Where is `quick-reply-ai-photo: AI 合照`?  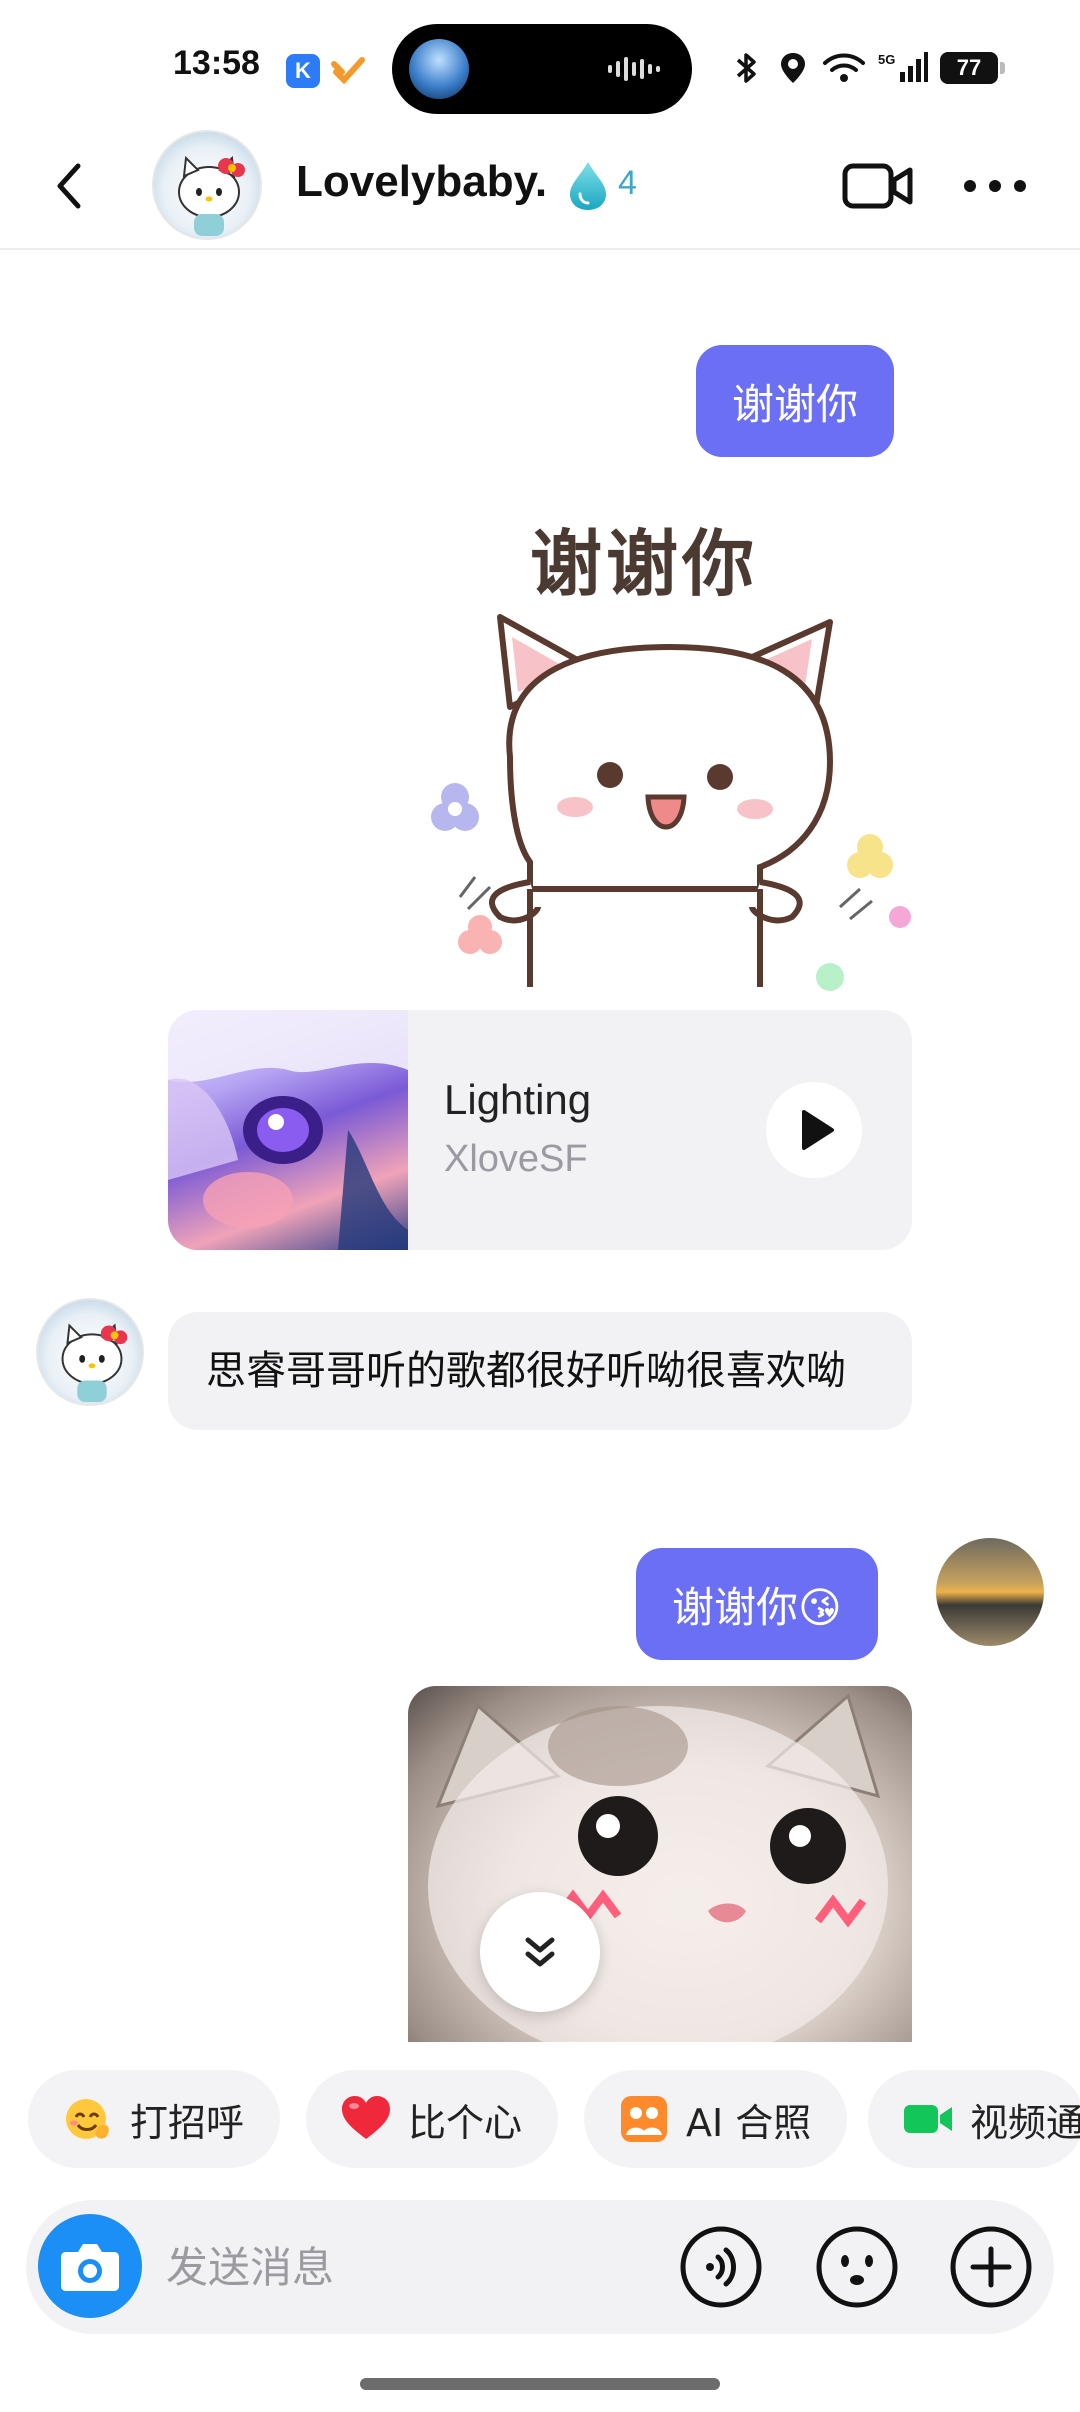
quick-reply-ai-photo: AI 合照 is located at coordinates (716, 2119).